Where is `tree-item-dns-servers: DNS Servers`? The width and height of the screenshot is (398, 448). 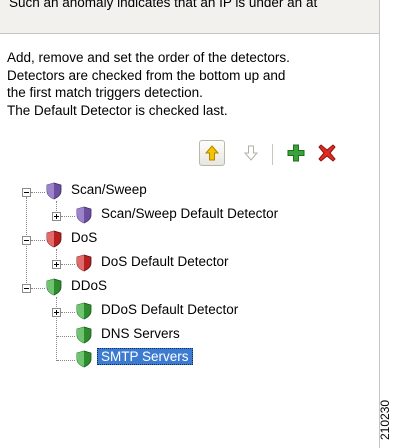
tree-item-dns-servers: DNS Servers is located at coordinates (140, 333).